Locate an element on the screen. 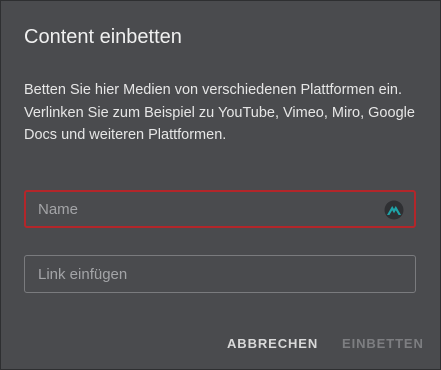  dialog-actions: ABBRECHEN EINBETTEN is located at coordinates (221, 344).